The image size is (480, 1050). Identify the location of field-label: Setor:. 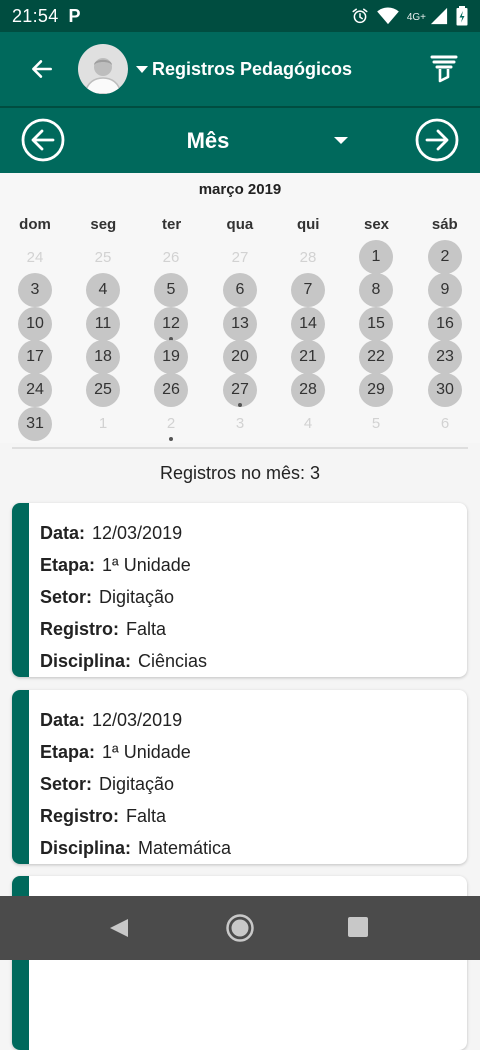
(66, 596).